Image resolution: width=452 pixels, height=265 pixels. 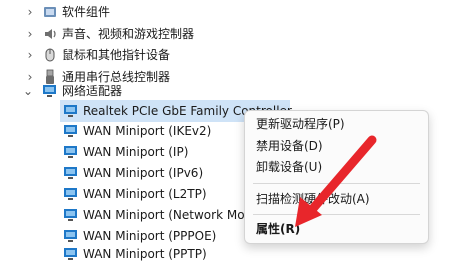 What do you see at coordinates (128, 34) in the screenshot?
I see `tree-item-label: 声音、视频和游戏控制器` at bounding box center [128, 34].